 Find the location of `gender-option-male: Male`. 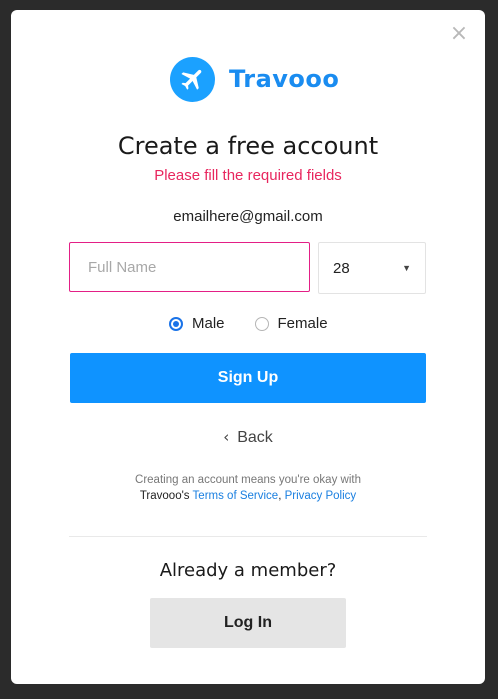

gender-option-male: Male is located at coordinates (197, 323).